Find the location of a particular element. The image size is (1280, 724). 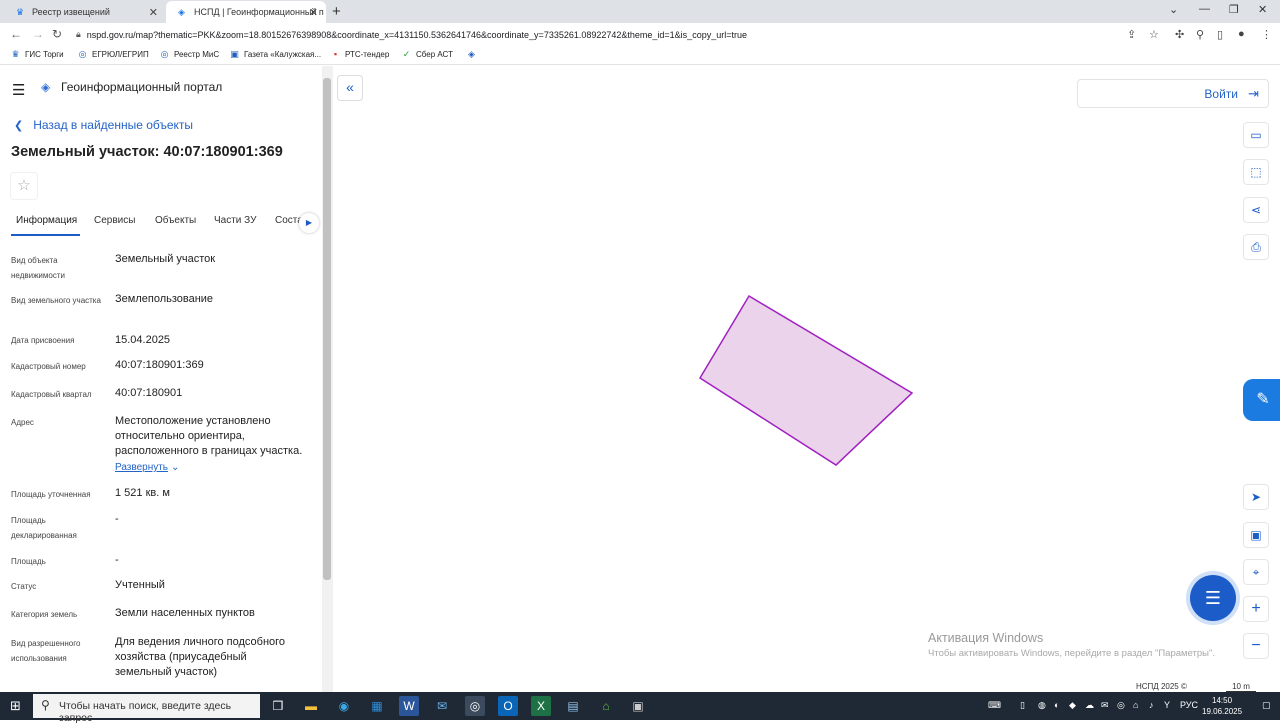

tab-objects: Объекты is located at coordinates (175, 220).